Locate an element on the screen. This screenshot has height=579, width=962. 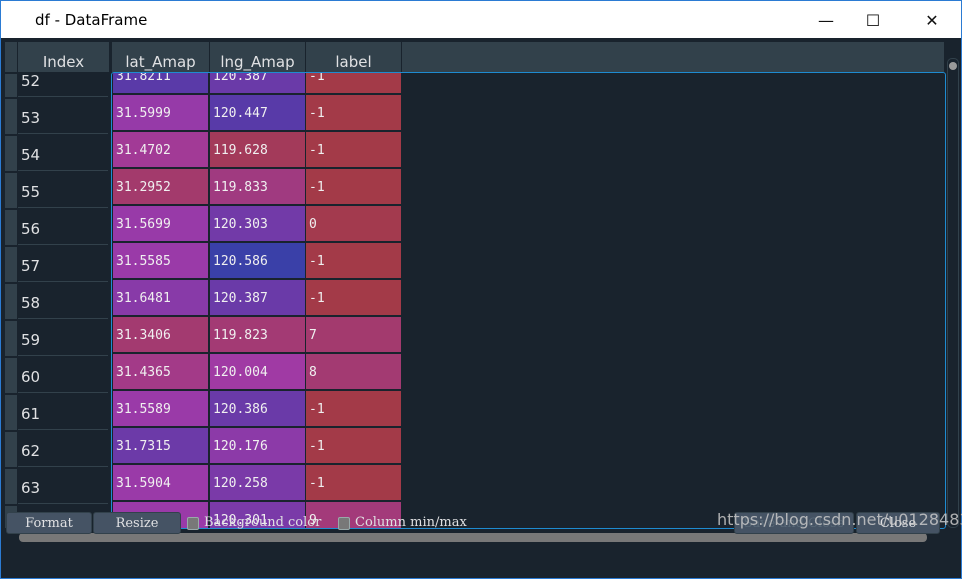
window-title: df - DataFrame is located at coordinates (91, 20).